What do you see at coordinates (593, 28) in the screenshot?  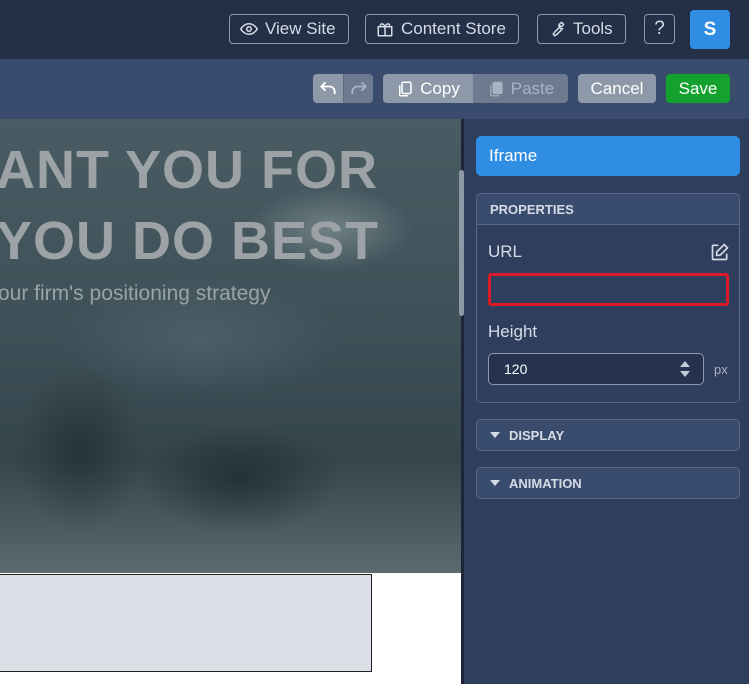 I see `tools-label: Tools` at bounding box center [593, 28].